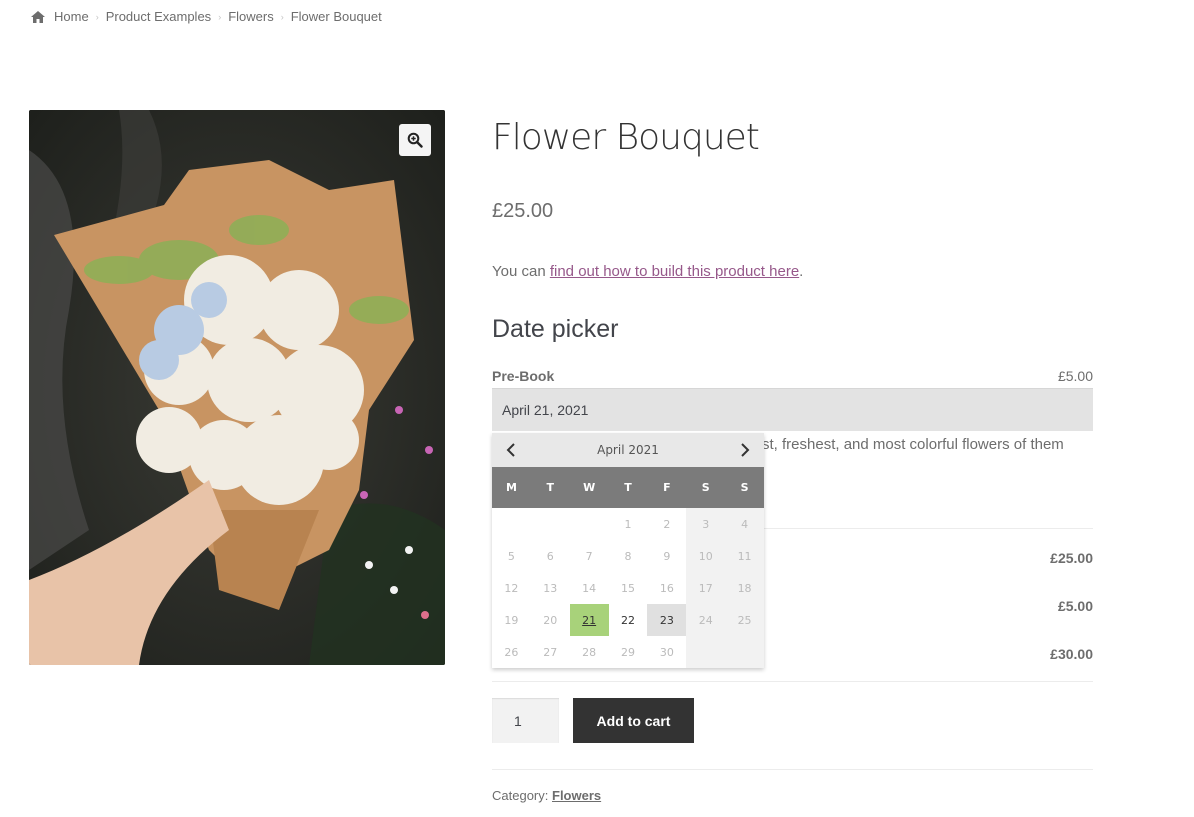  What do you see at coordinates (666, 652) in the screenshot?
I see `calendar-day-30: 30` at bounding box center [666, 652].